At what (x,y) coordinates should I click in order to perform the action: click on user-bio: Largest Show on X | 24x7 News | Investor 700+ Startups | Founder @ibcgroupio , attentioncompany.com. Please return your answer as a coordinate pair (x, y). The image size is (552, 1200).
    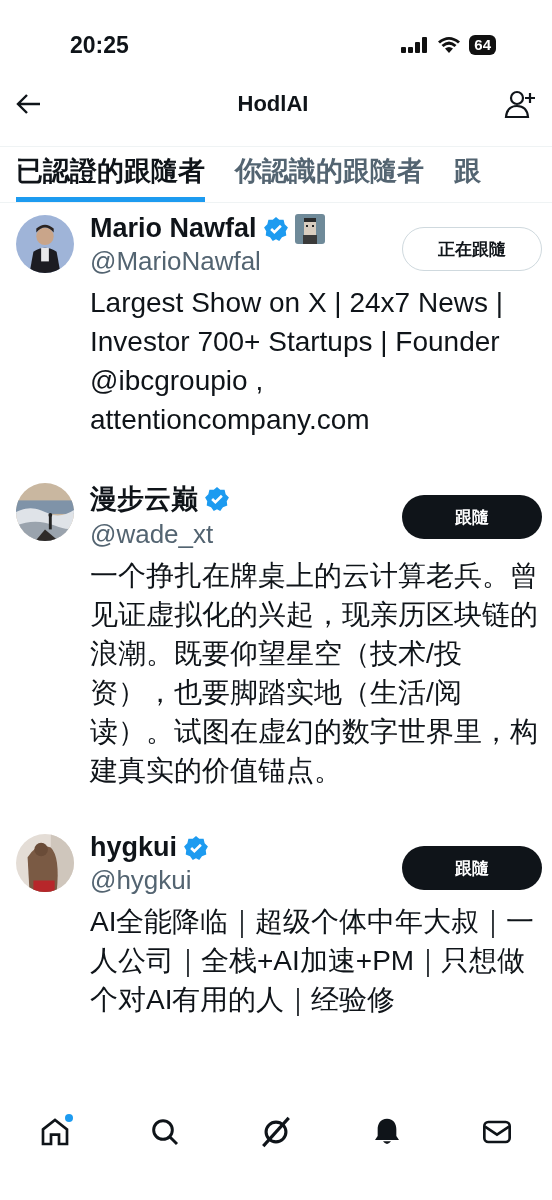
    Looking at the image, I should click on (297, 361).